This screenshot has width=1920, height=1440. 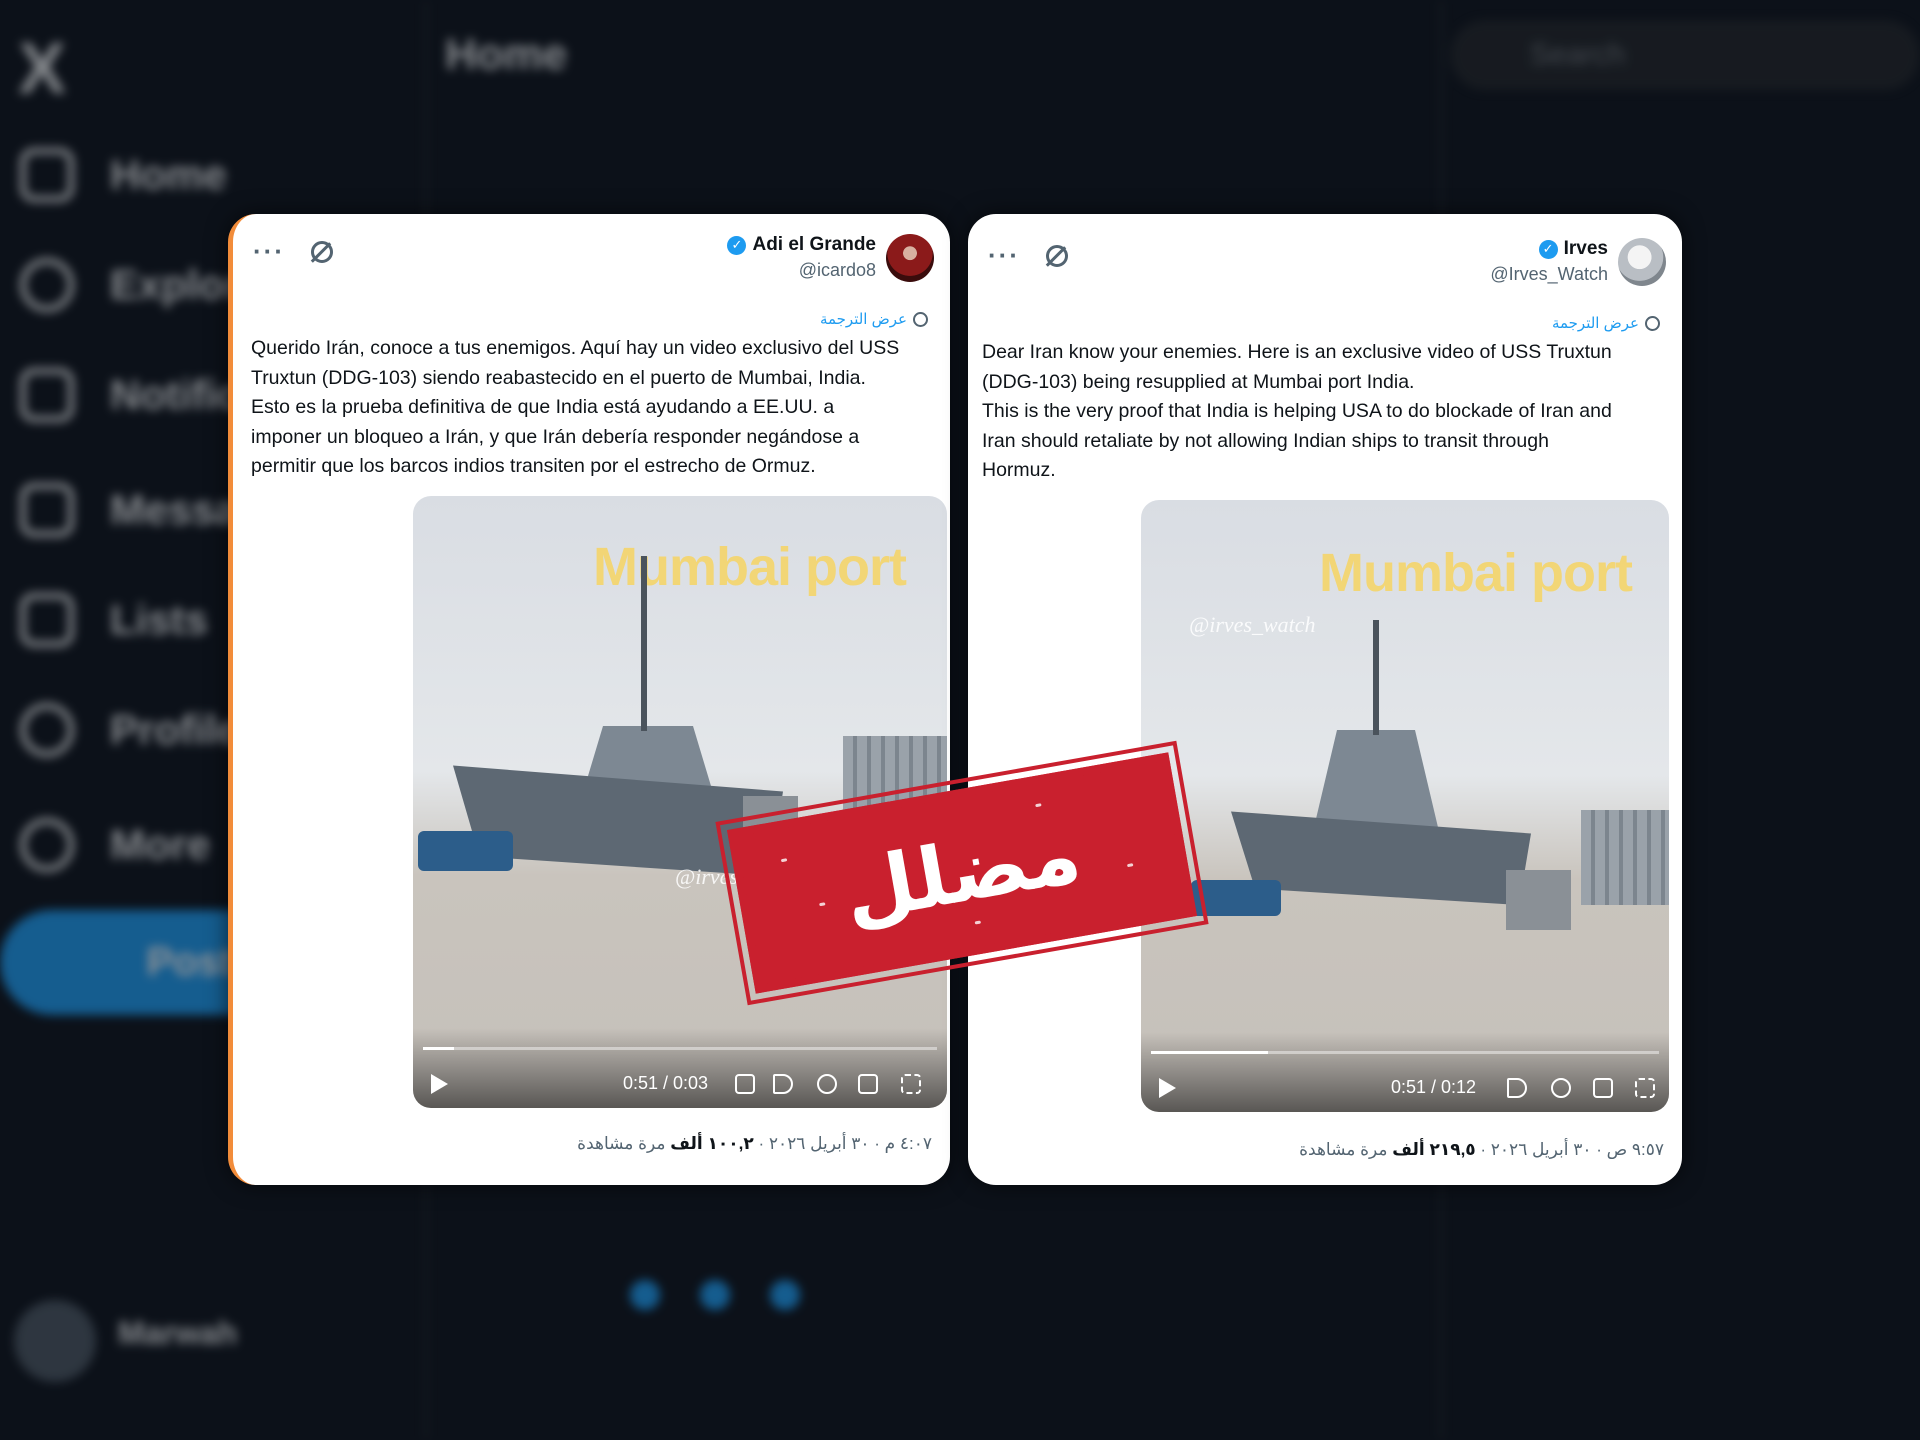 What do you see at coordinates (47, 730) in the screenshot?
I see `person-icon` at bounding box center [47, 730].